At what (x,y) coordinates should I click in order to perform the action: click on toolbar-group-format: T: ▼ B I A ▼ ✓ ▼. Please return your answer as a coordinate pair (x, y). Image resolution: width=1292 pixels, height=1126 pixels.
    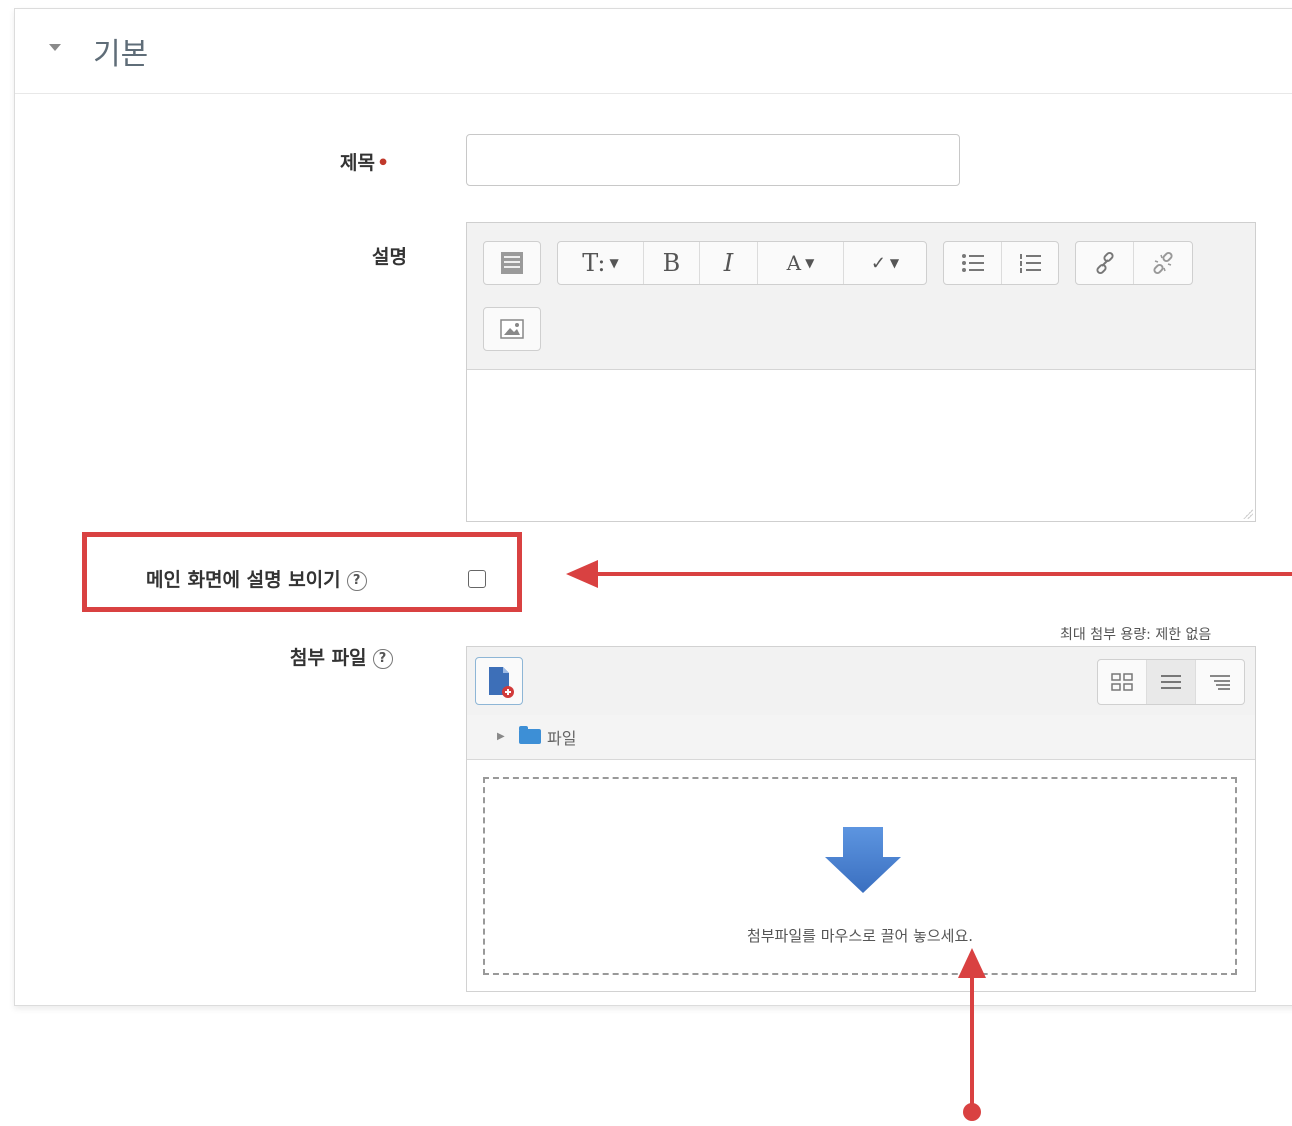
    Looking at the image, I should click on (742, 263).